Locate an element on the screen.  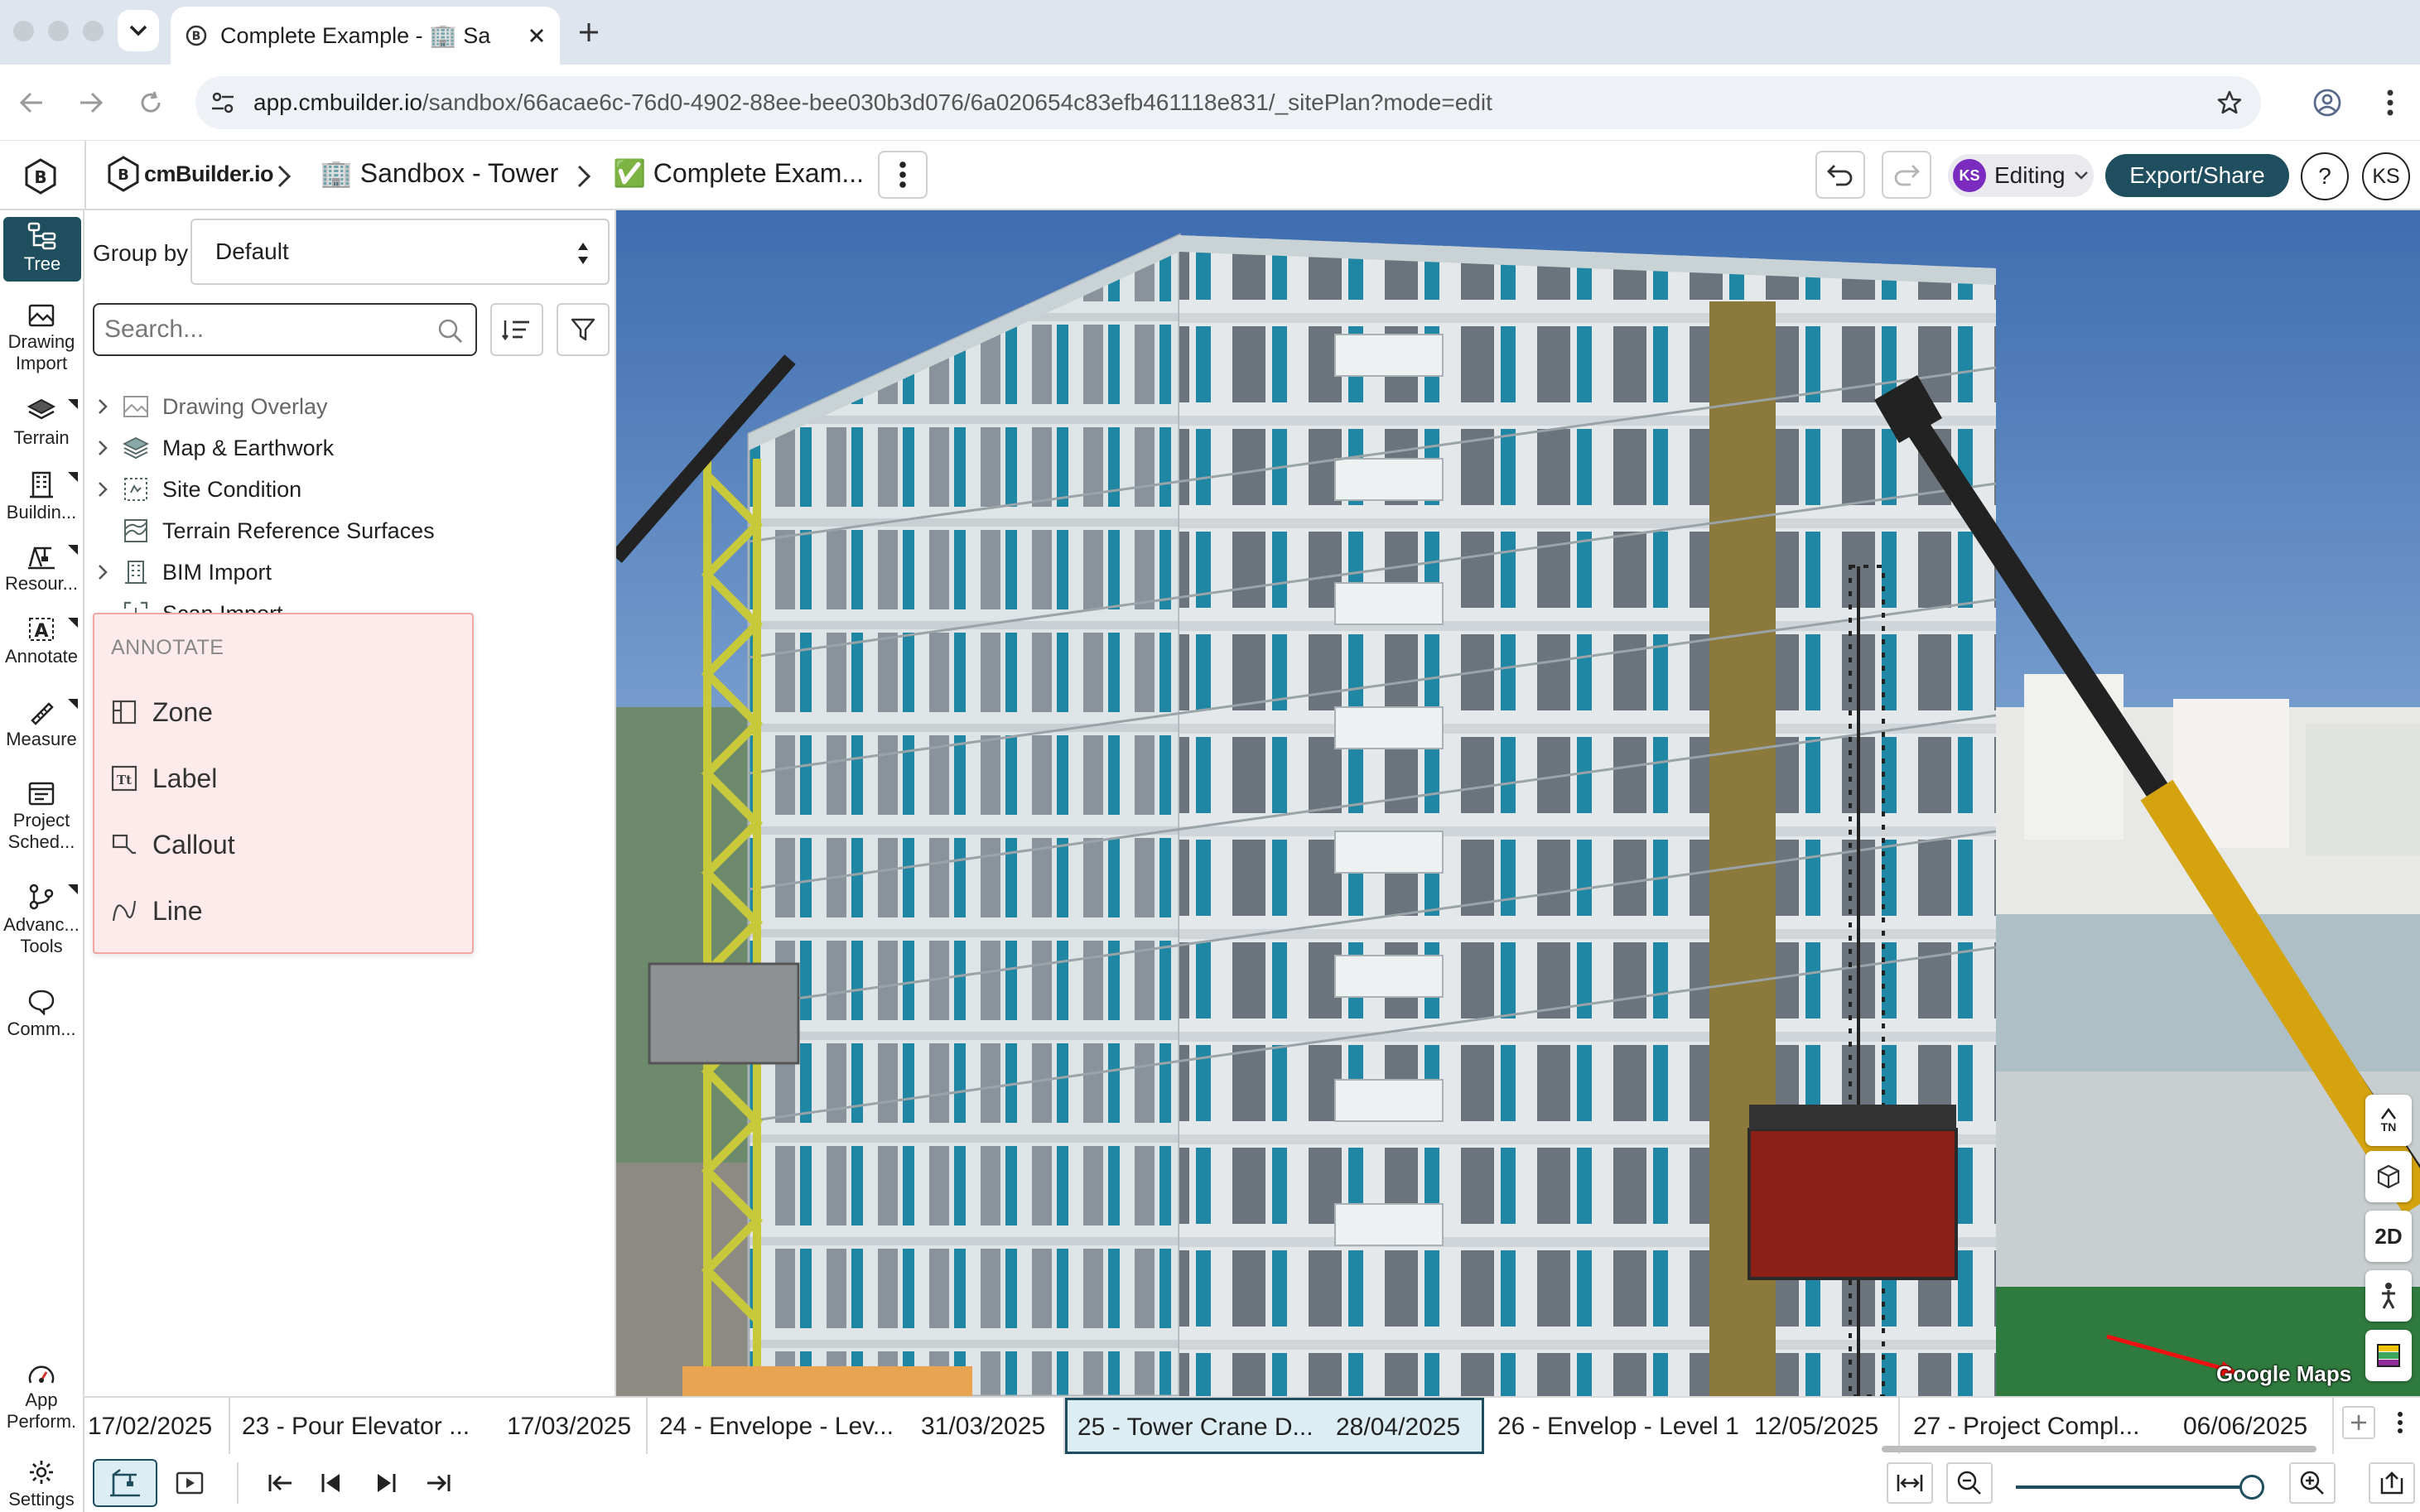
tree-sort-button is located at coordinates (516, 330).